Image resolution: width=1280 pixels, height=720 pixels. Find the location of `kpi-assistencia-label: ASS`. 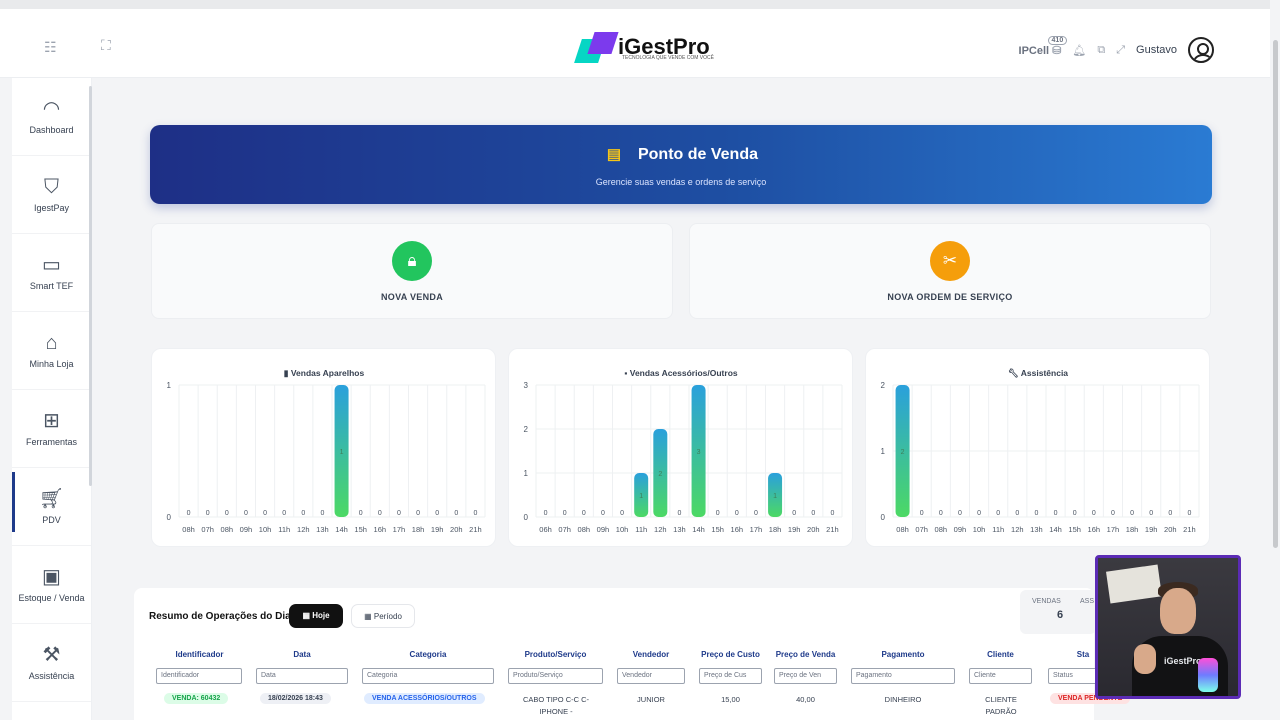

kpi-assistencia-label: ASS is located at coordinates (1087, 601).